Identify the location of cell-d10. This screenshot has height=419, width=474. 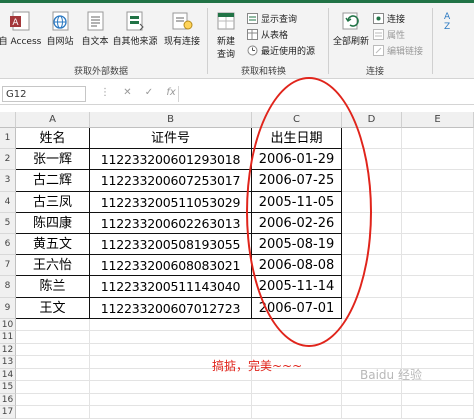
(372, 325).